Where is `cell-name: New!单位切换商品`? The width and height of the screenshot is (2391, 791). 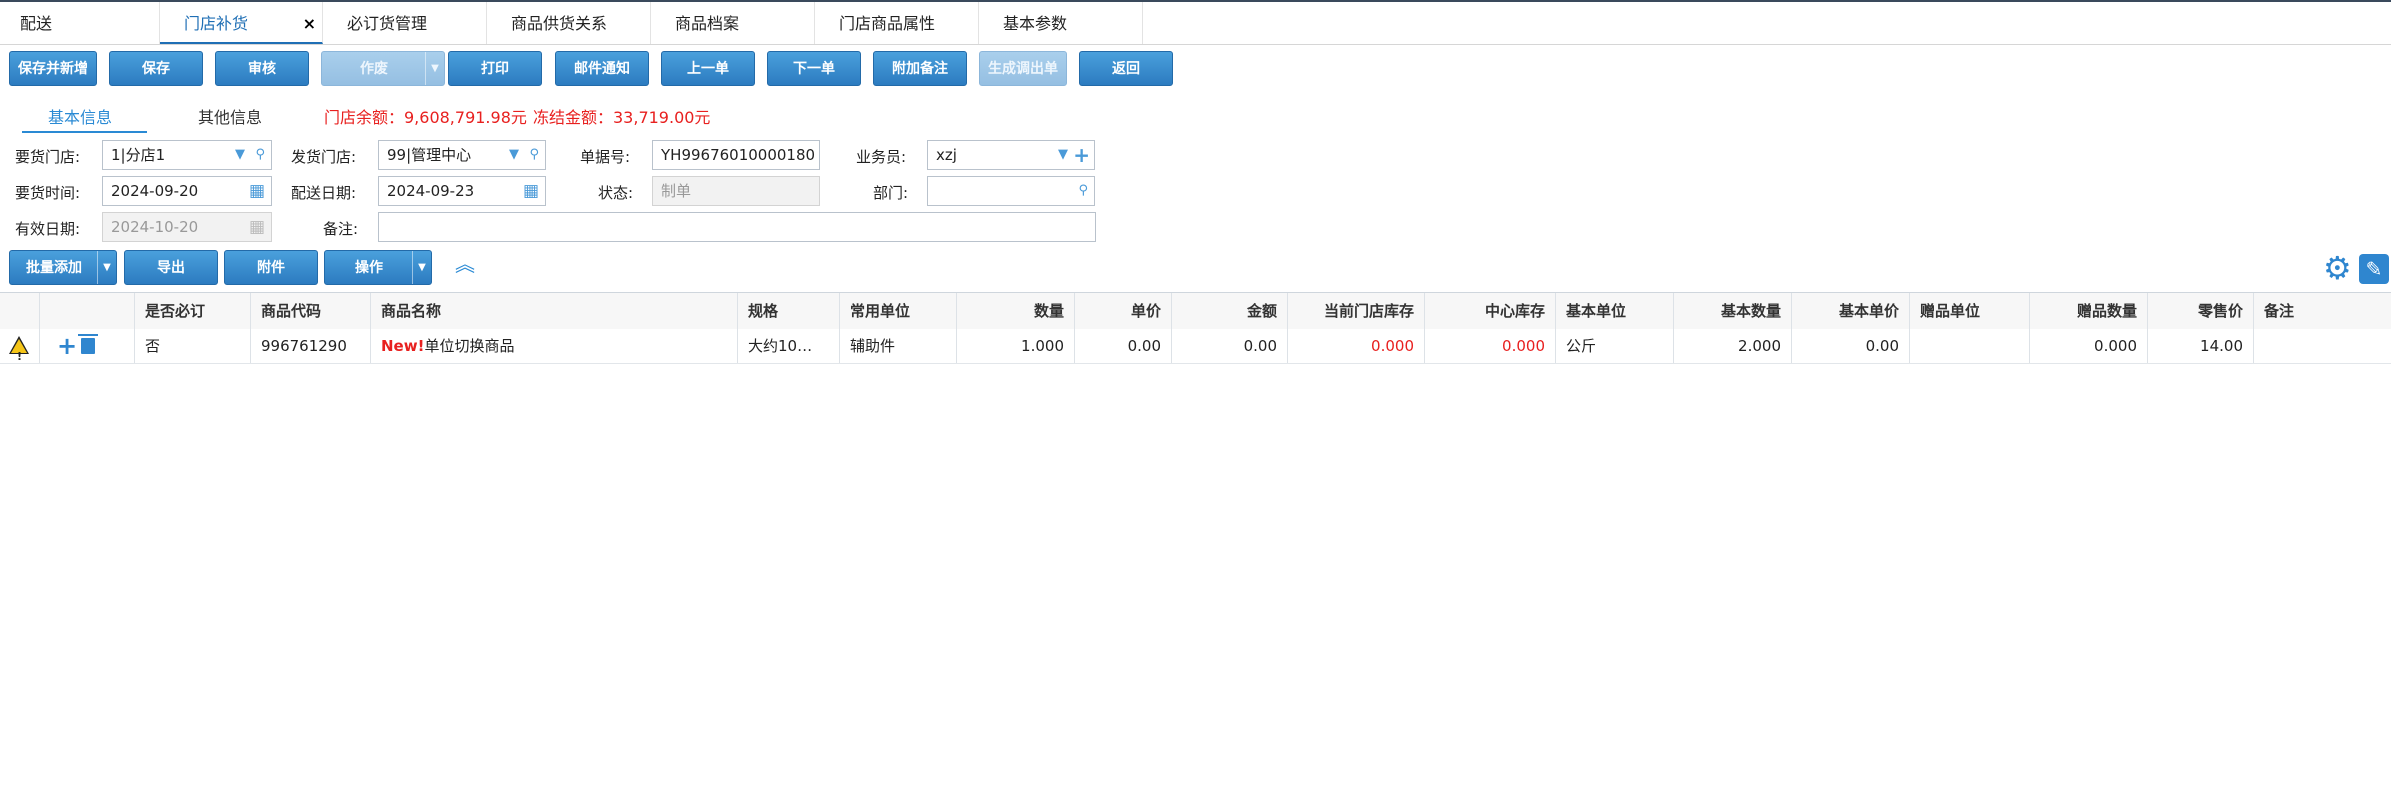
cell-name: New!单位切换商品 is located at coordinates (554, 346).